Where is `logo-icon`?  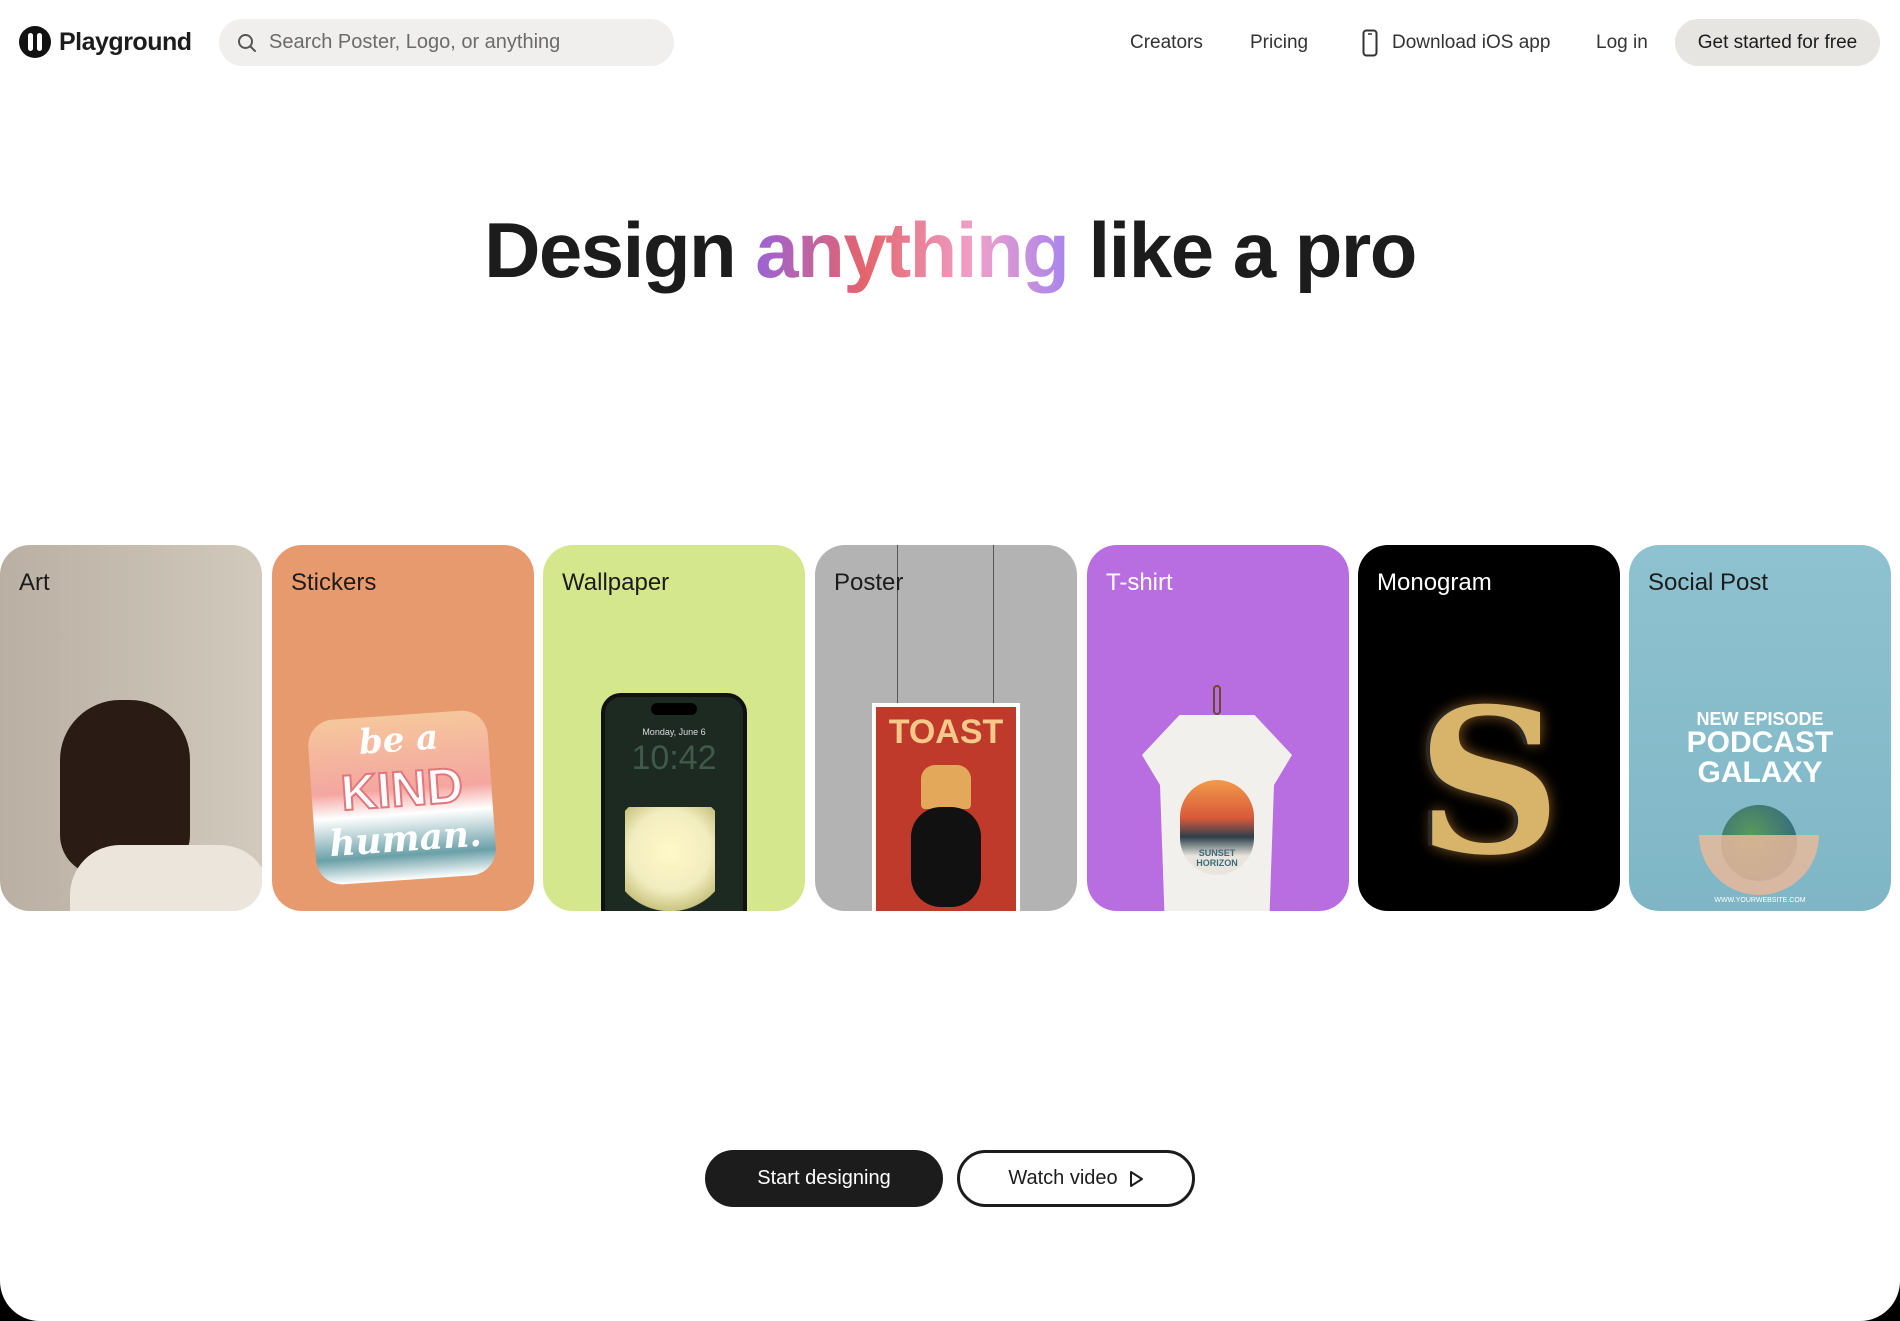 logo-icon is located at coordinates (35, 42).